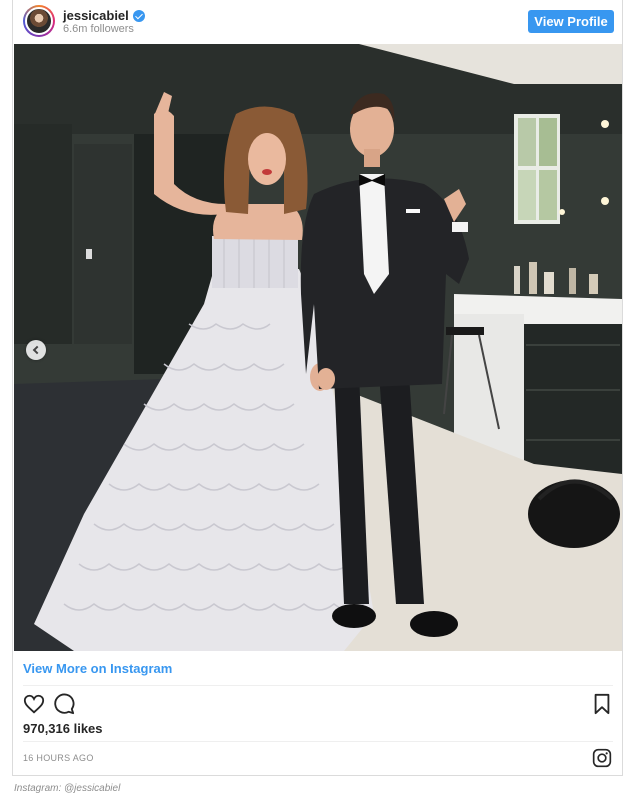  What do you see at coordinates (602, 758) in the screenshot?
I see `instagram-logo-icon` at bounding box center [602, 758].